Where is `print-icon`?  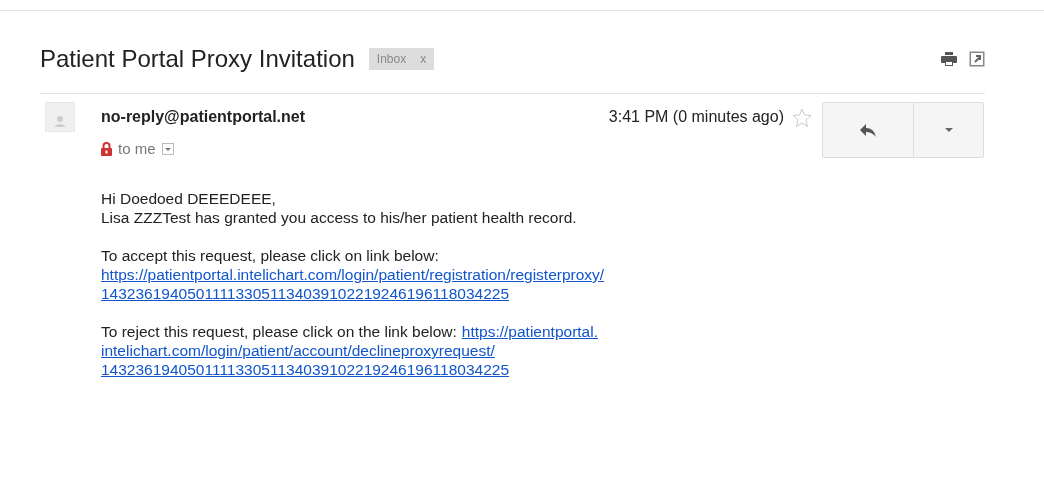 print-icon is located at coordinates (949, 58).